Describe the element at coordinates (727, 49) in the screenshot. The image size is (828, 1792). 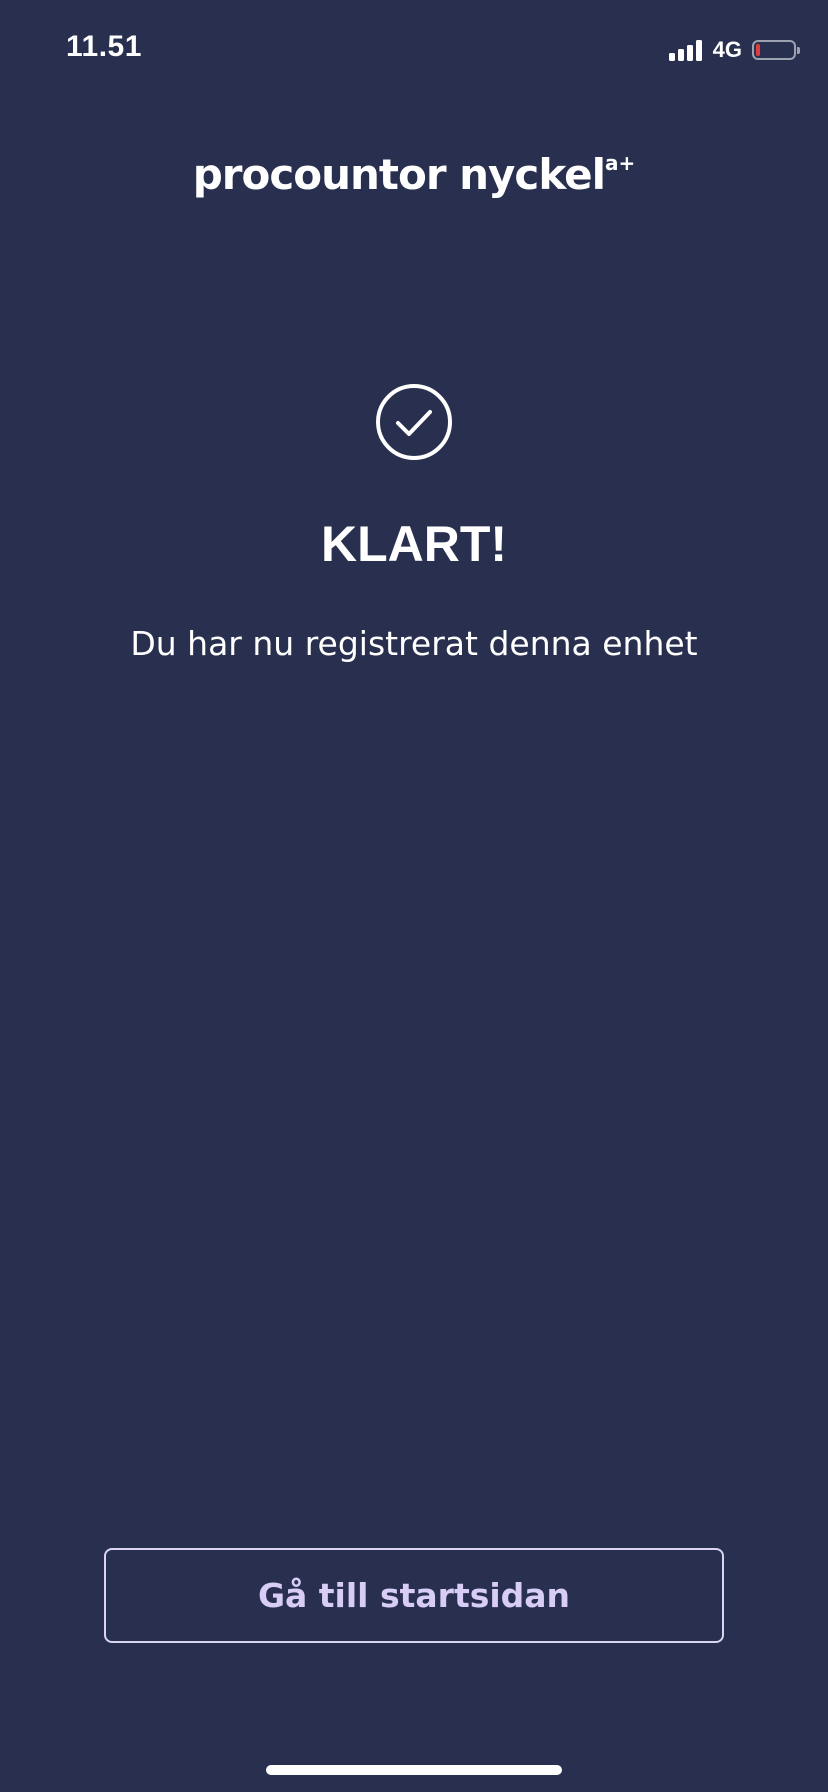
I see `network-type: 4G` at that location.